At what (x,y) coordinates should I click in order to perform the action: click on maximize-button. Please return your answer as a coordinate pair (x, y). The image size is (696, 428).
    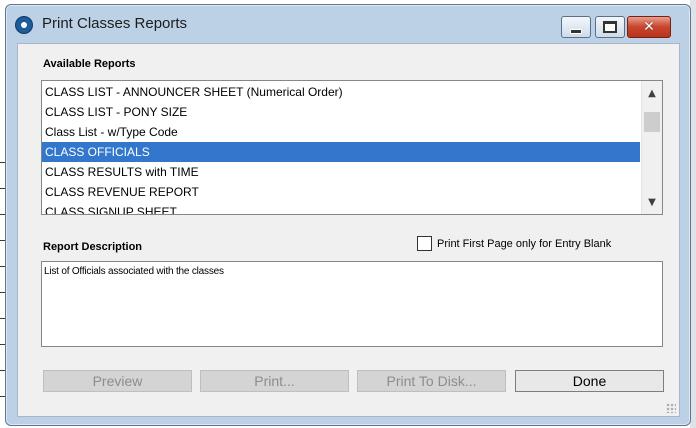
    Looking at the image, I should click on (610, 27).